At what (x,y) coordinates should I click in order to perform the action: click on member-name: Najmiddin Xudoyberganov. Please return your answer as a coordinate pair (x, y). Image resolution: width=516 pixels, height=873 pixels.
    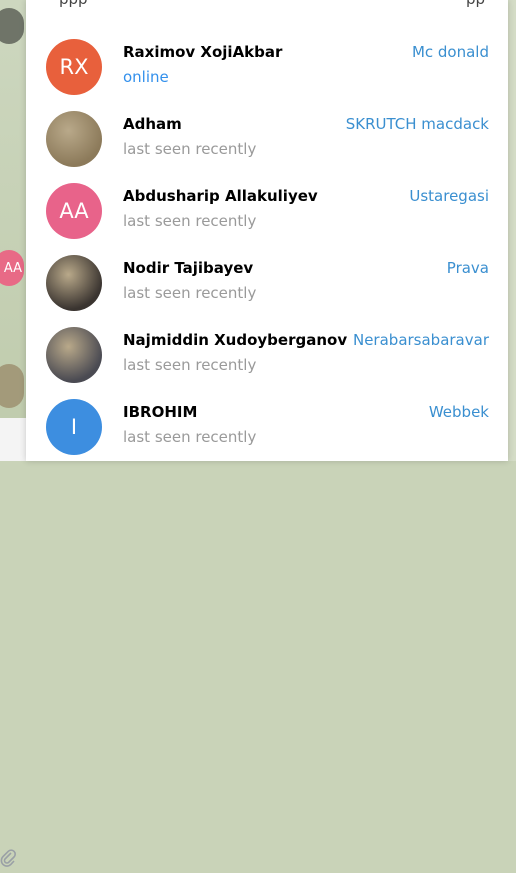
    Looking at the image, I should click on (235, 340).